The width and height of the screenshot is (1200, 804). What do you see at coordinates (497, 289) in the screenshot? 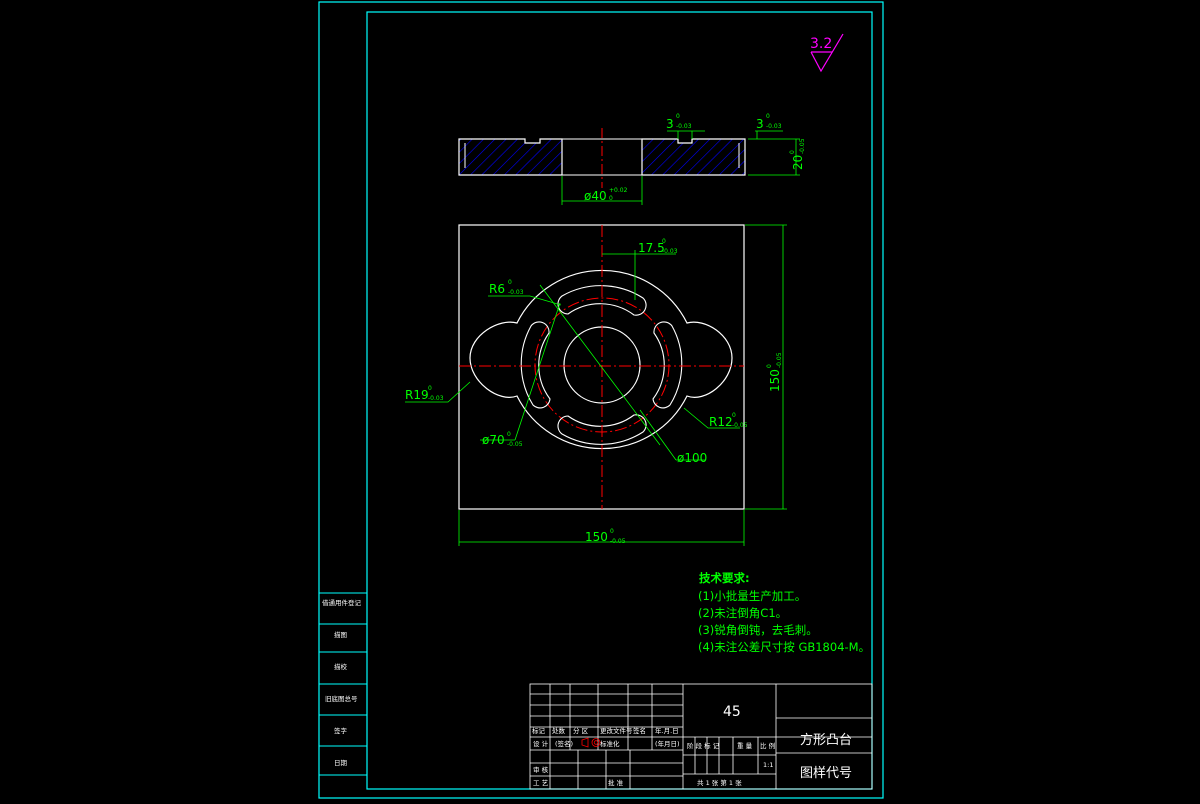
I see `dim-r6: R6` at bounding box center [497, 289].